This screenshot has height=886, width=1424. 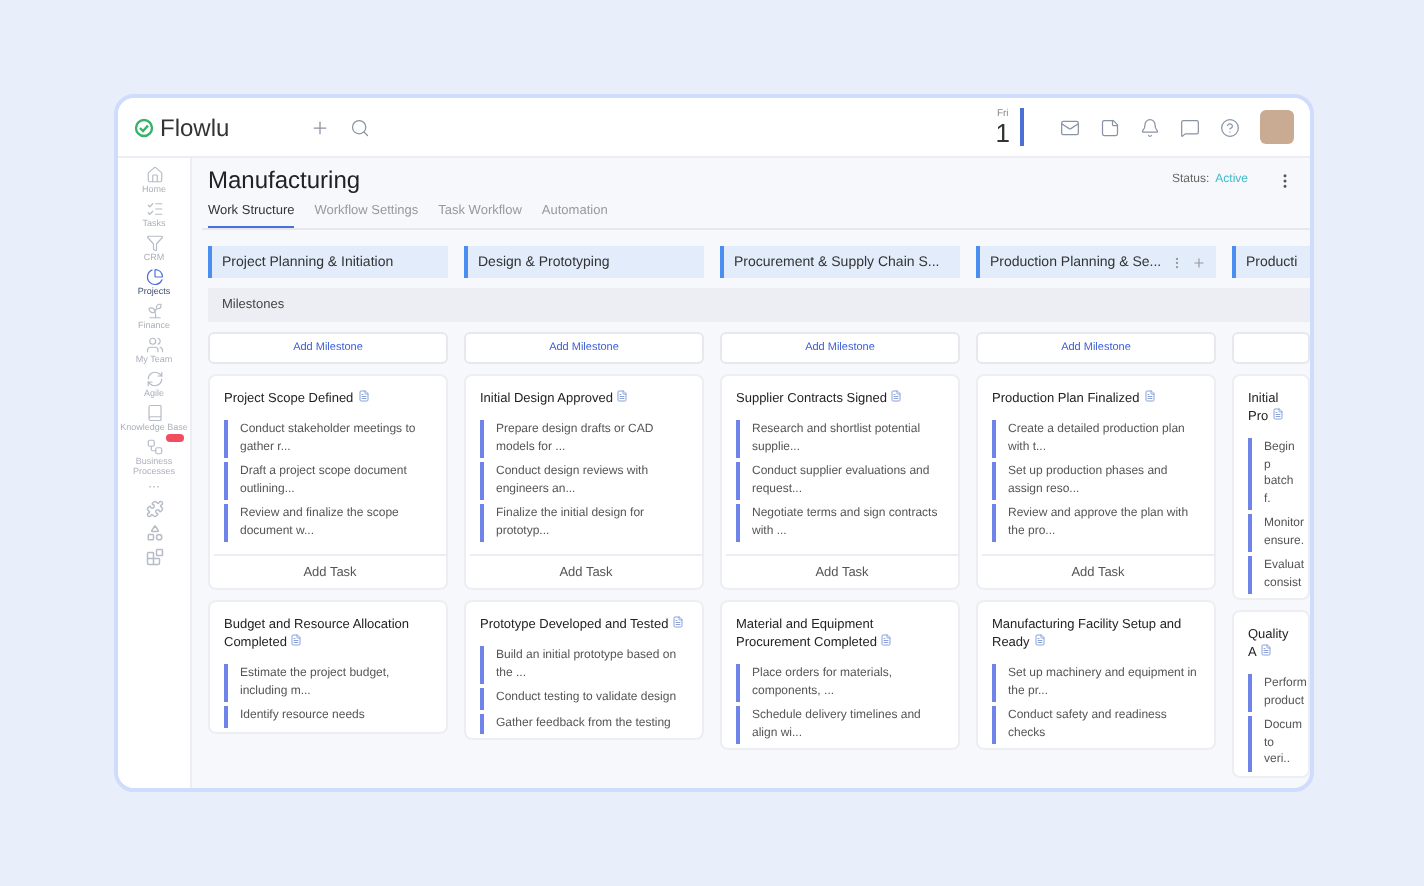 I want to click on blocks-icon, so click(x=154, y=557).